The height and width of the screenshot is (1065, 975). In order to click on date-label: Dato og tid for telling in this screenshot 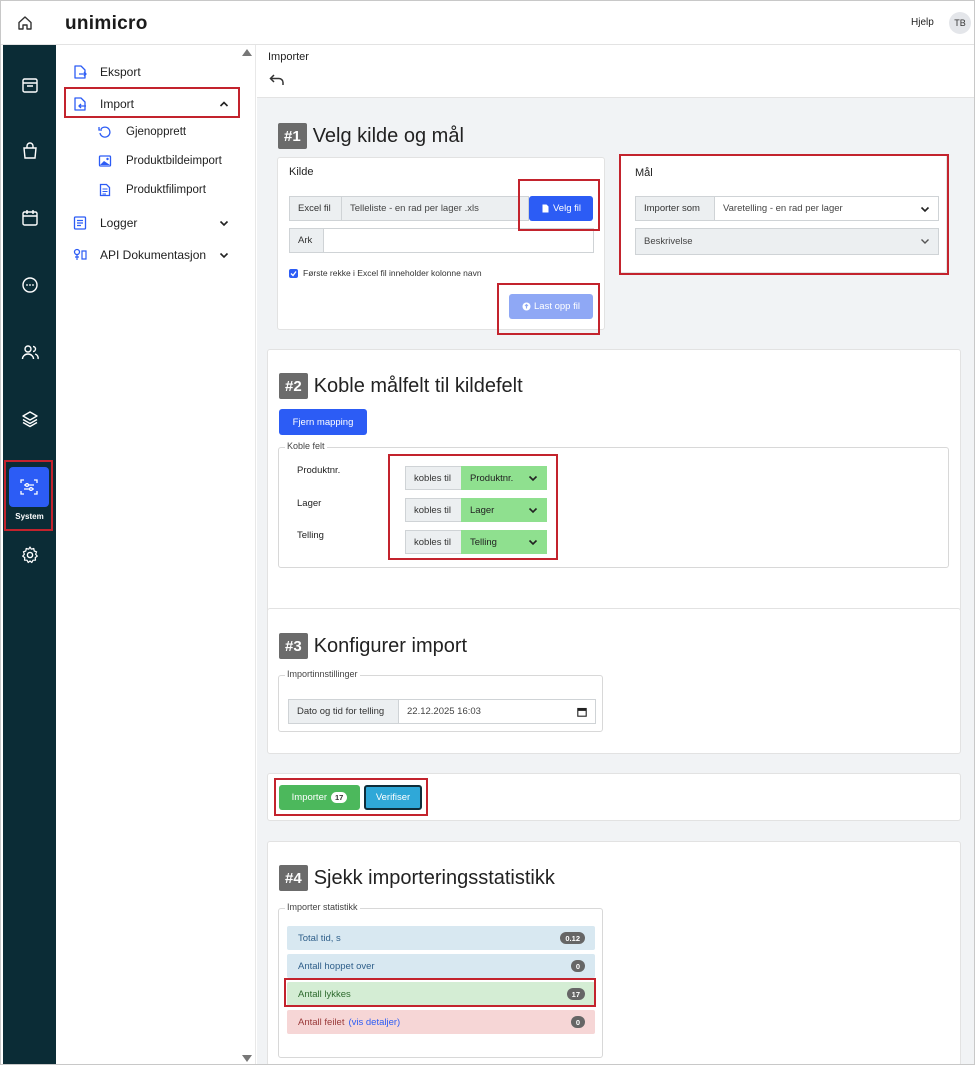, I will do `click(343, 711)`.